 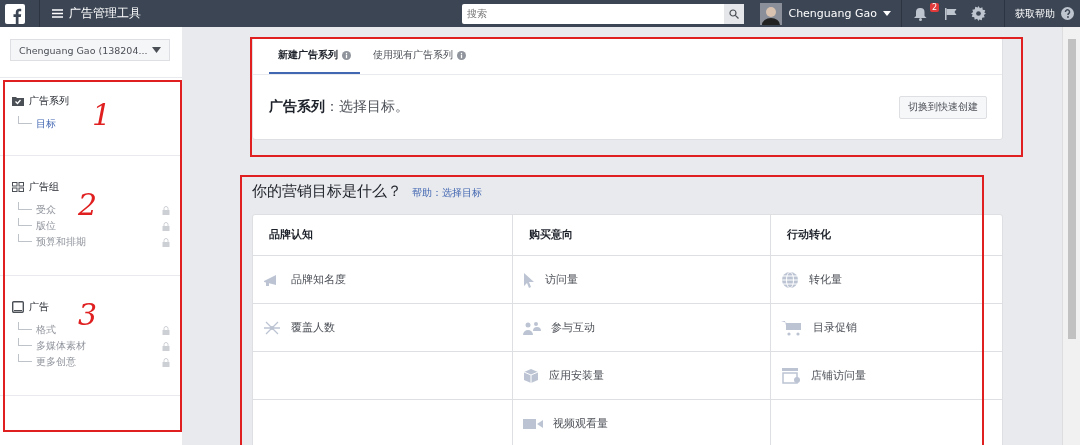 I want to click on video-camera-icon, so click(x=532, y=423).